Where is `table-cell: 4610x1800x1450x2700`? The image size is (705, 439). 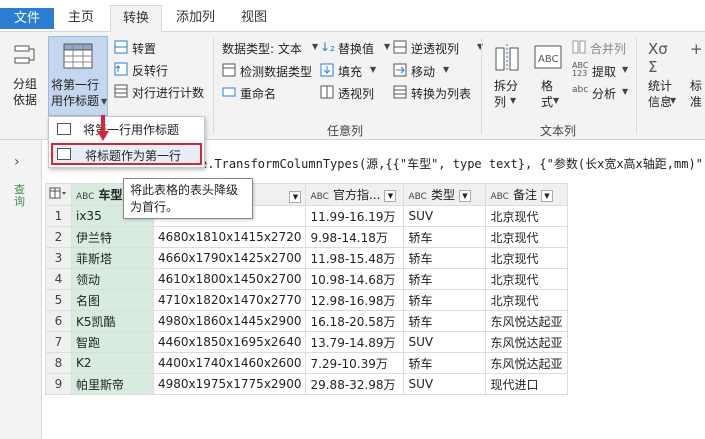 table-cell: 4610x1800x1450x2700 is located at coordinates (229, 279).